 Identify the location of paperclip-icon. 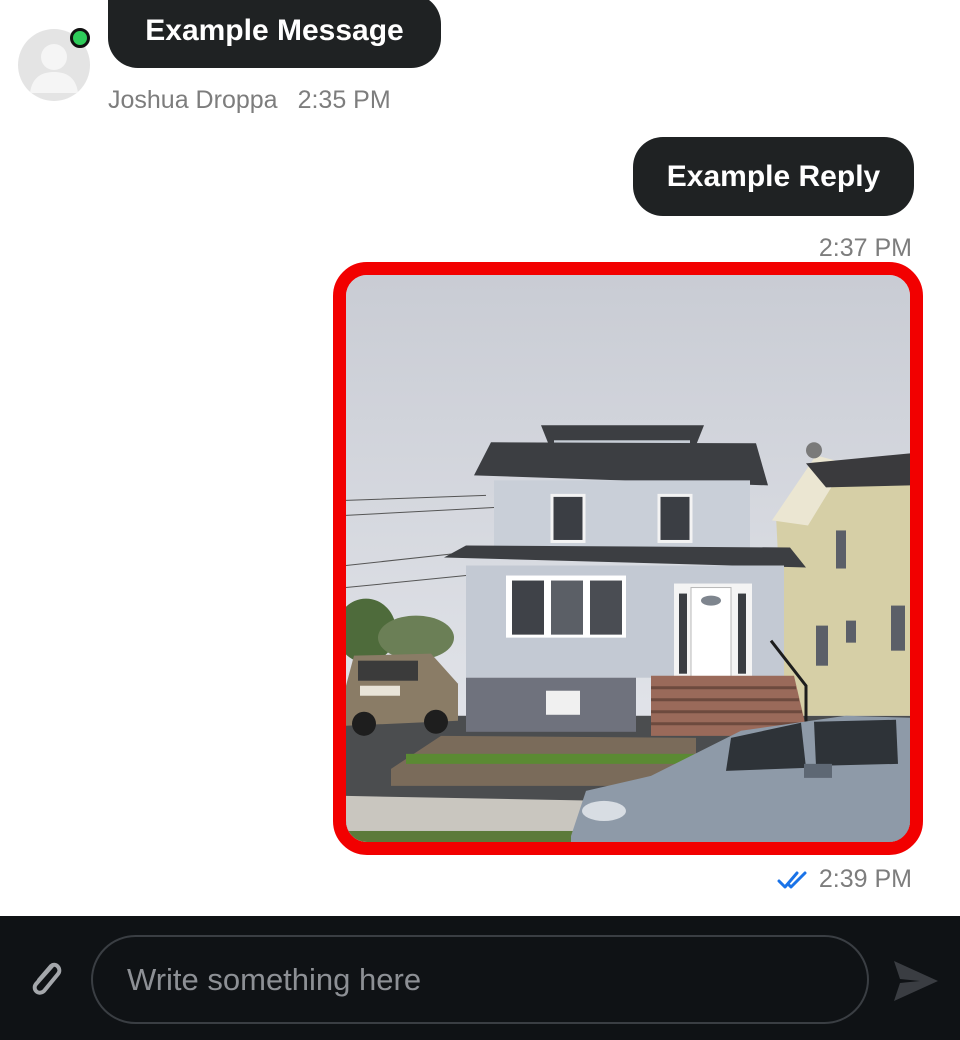
(46, 978).